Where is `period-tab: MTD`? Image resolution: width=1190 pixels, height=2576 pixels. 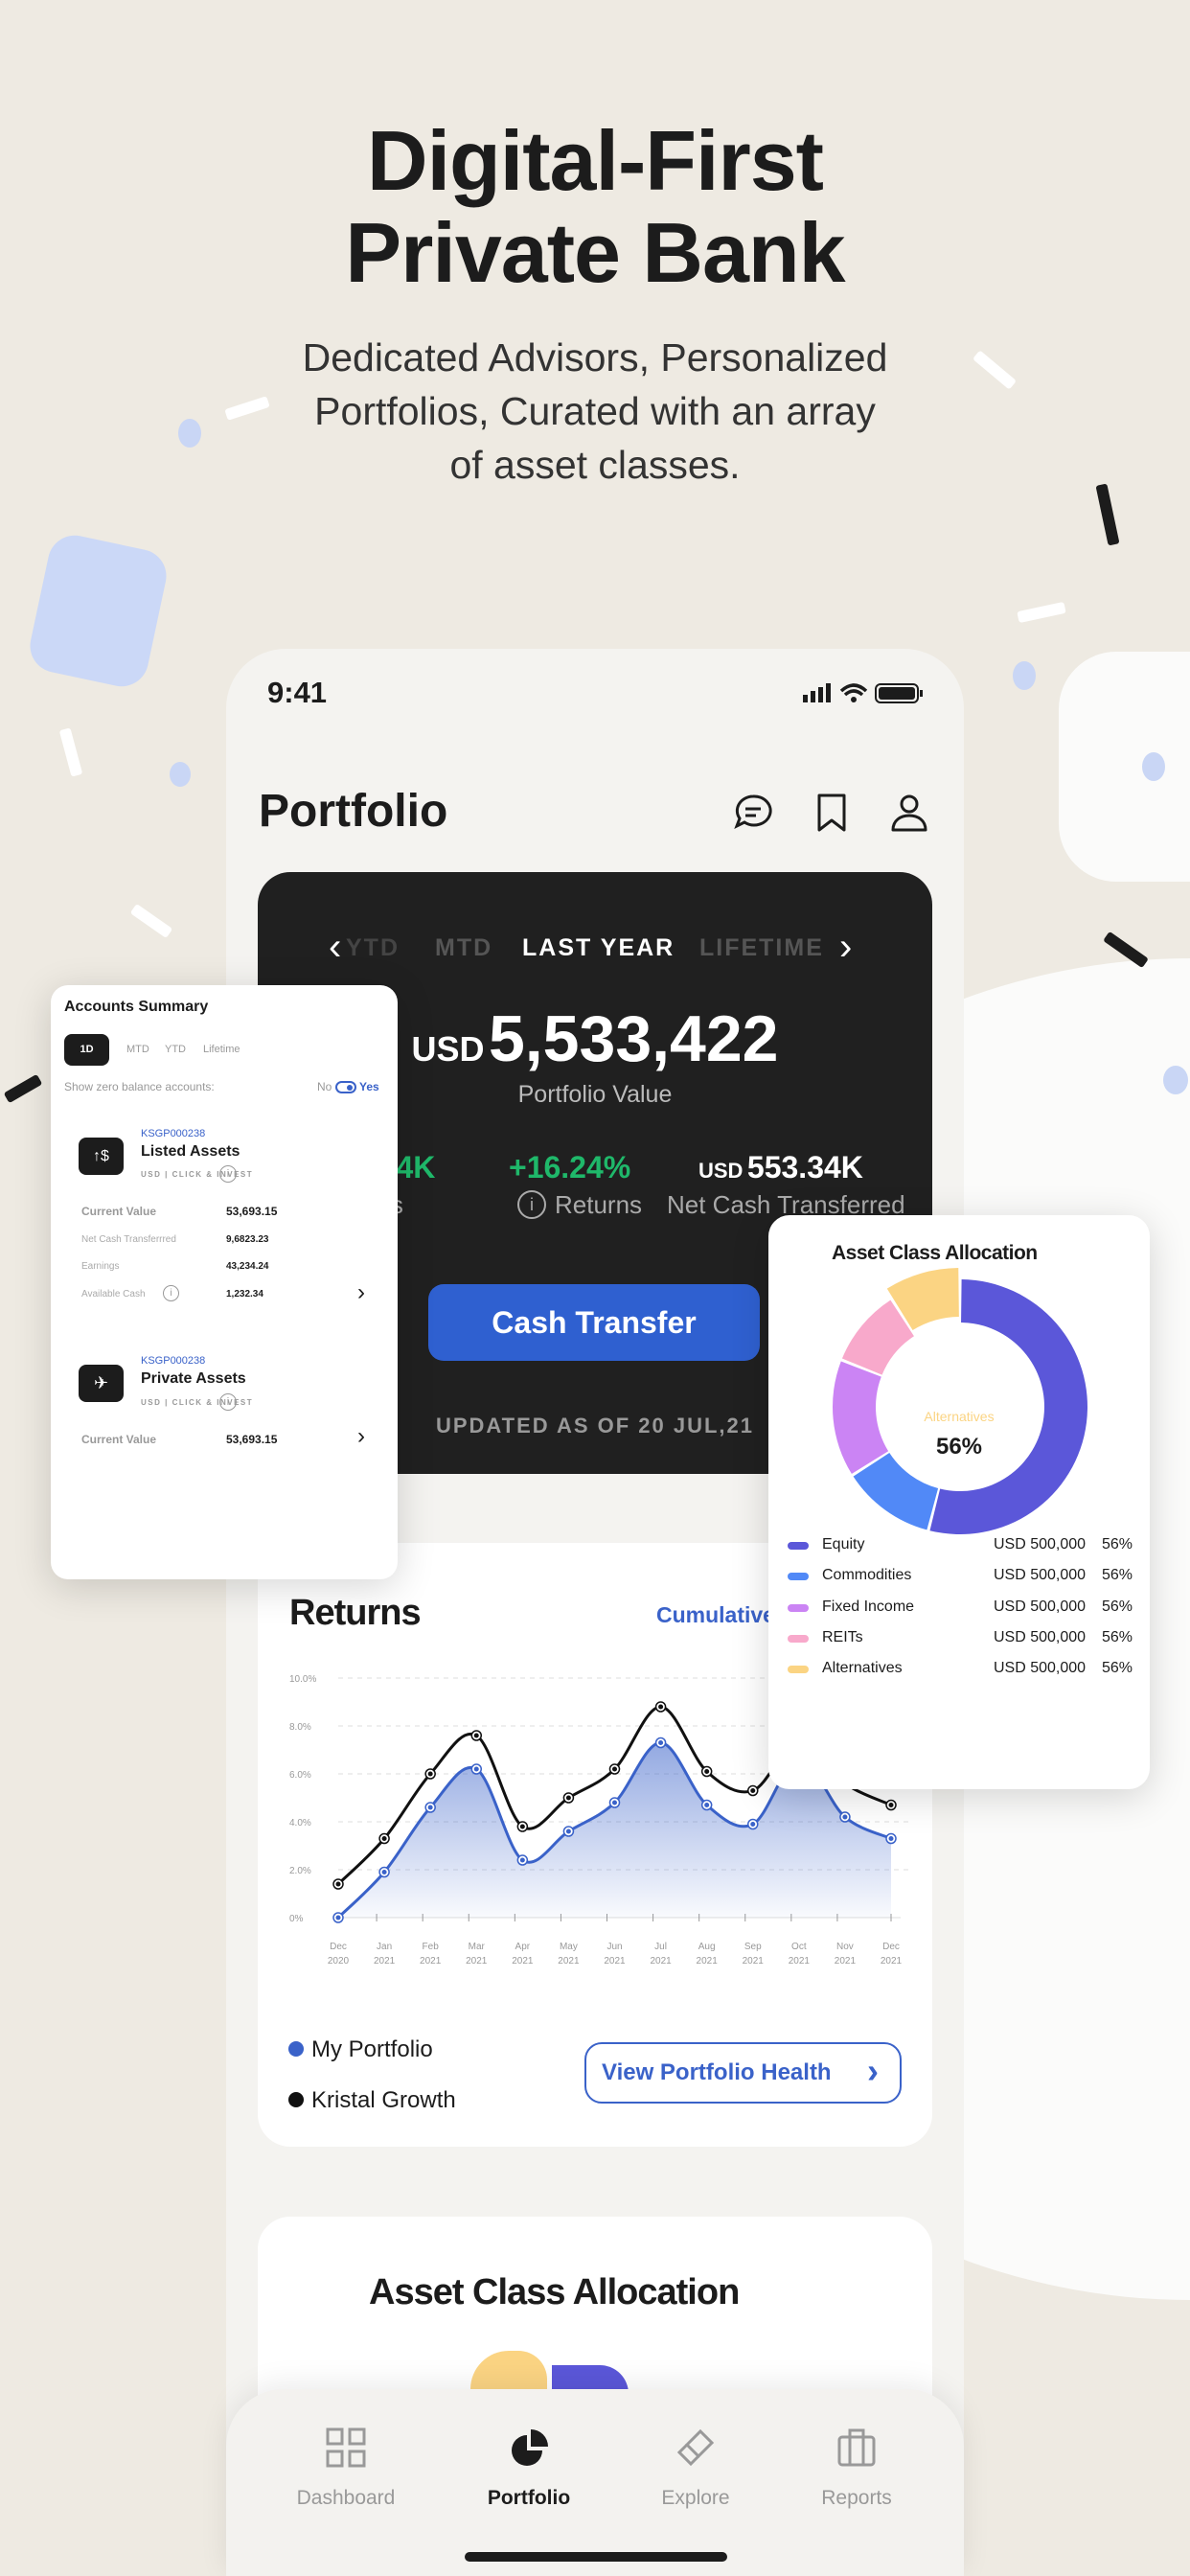
period-tab: MTD is located at coordinates (464, 948).